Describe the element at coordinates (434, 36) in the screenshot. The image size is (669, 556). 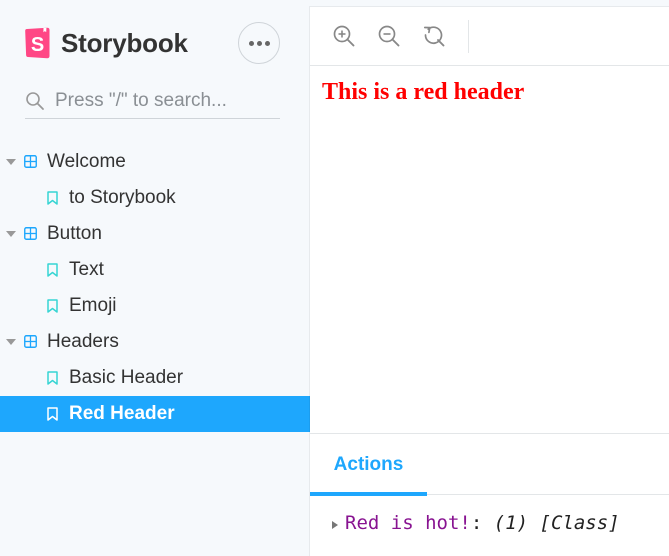
I see `reset-zoom-icon` at that location.